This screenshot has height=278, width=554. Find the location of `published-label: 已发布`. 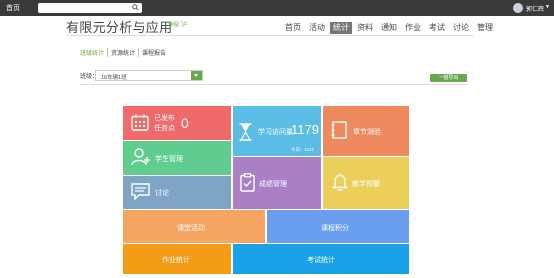

published-label: 已发布 is located at coordinates (164, 118).